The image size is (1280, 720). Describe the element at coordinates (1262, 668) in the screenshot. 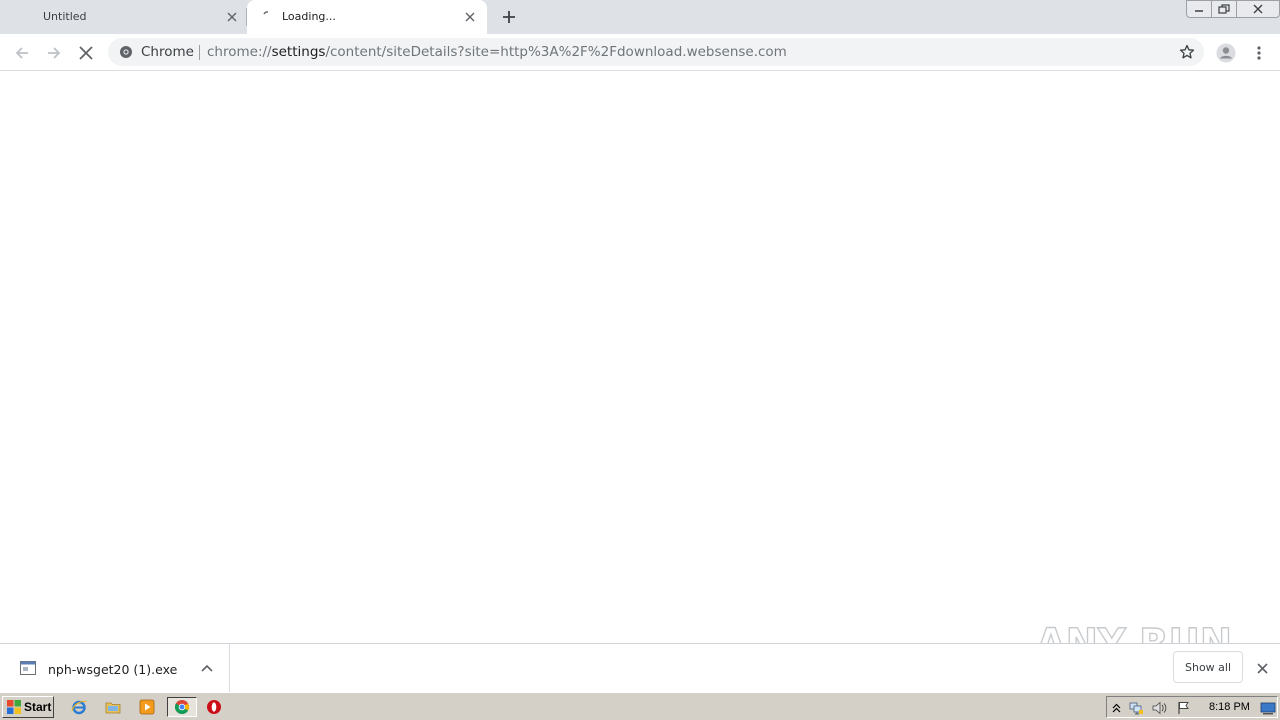

I see `close-download-bar-icon` at that location.